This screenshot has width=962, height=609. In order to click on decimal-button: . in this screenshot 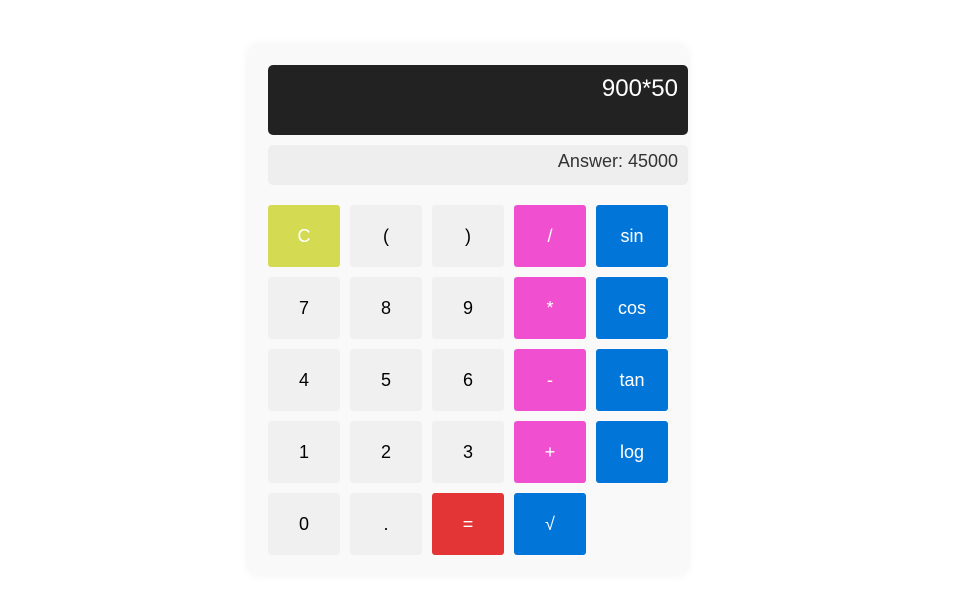, I will do `click(386, 524)`.